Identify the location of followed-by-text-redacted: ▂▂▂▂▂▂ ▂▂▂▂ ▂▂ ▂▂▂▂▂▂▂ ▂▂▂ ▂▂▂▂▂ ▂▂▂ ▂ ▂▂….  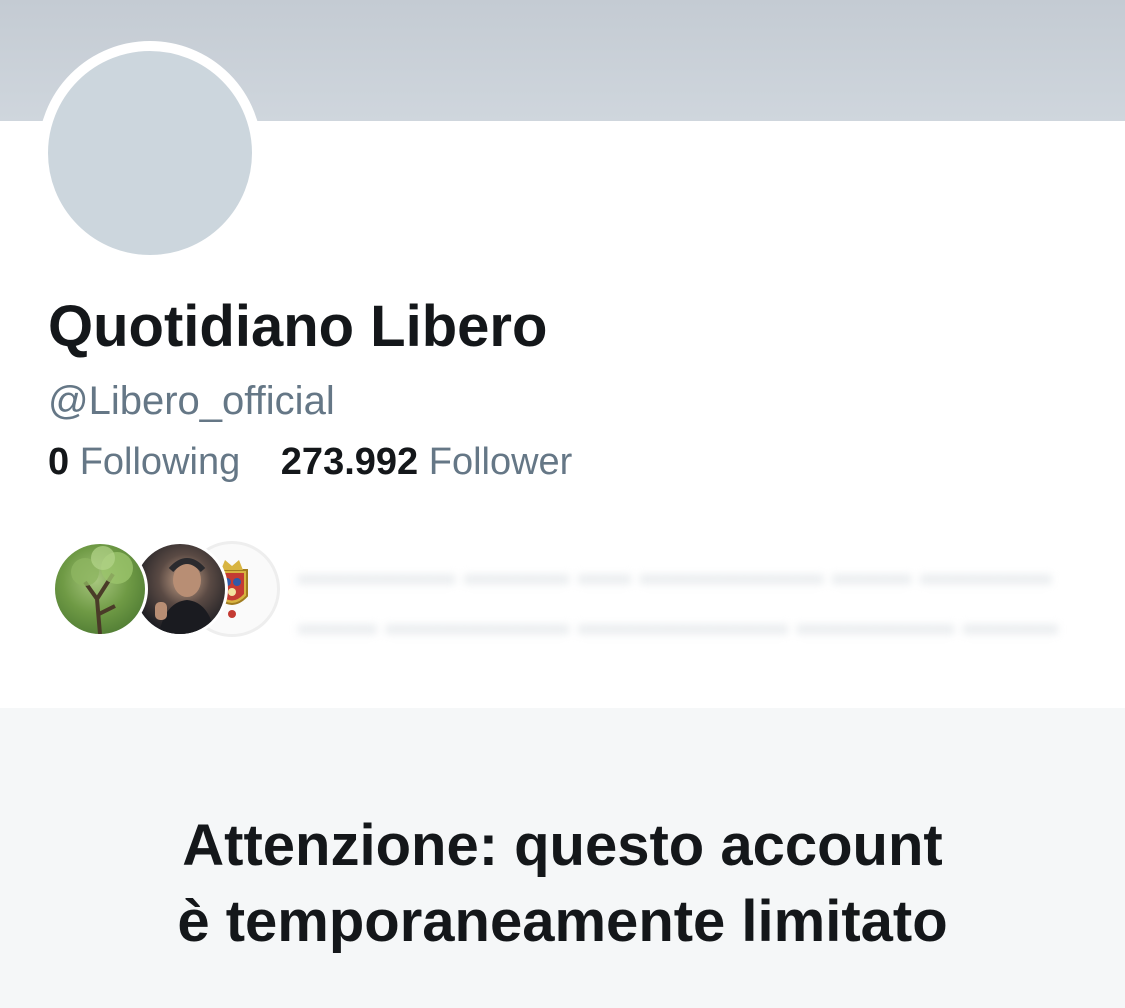
(678, 590).